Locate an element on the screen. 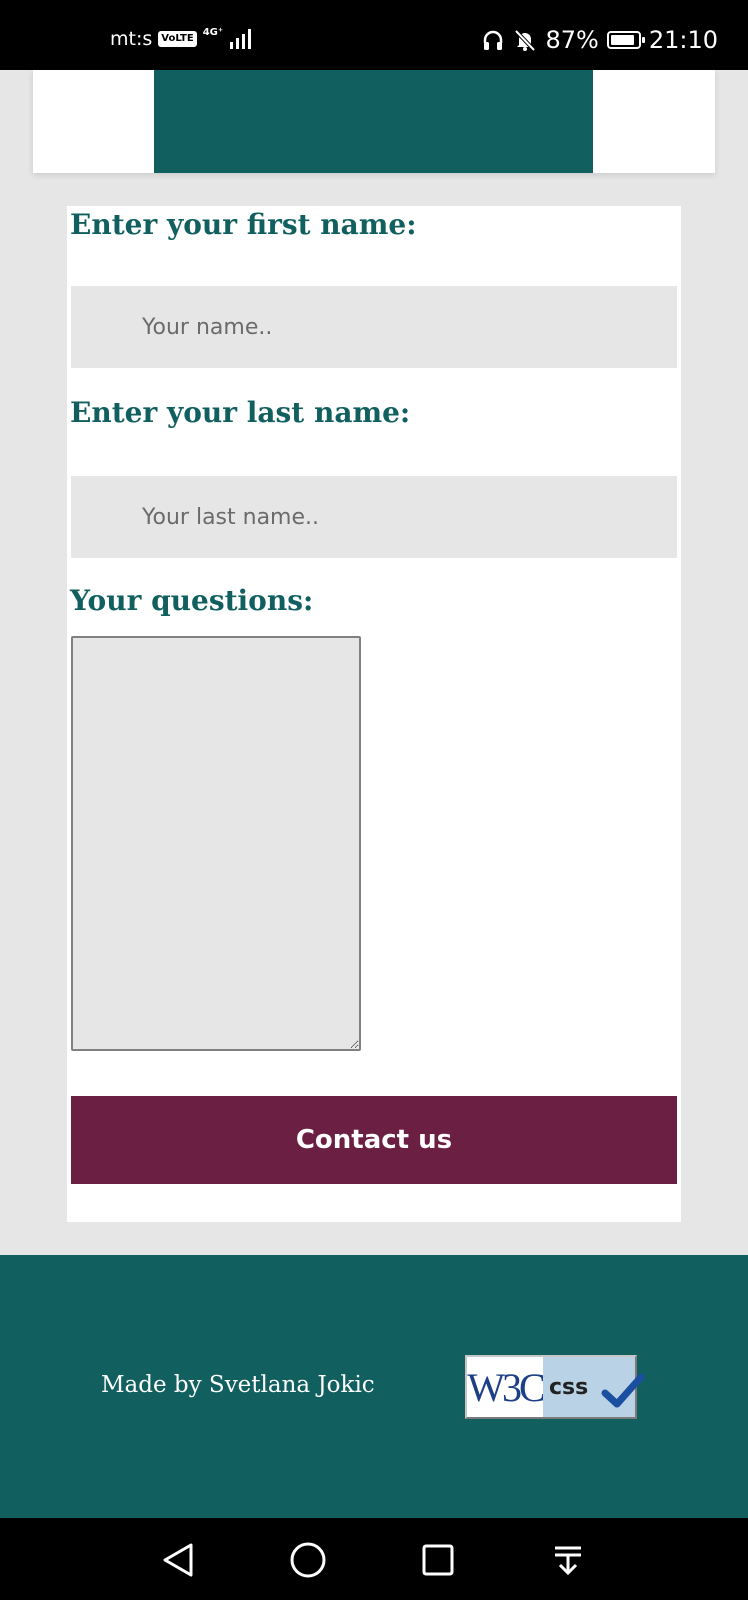  header-banner is located at coordinates (373, 121).